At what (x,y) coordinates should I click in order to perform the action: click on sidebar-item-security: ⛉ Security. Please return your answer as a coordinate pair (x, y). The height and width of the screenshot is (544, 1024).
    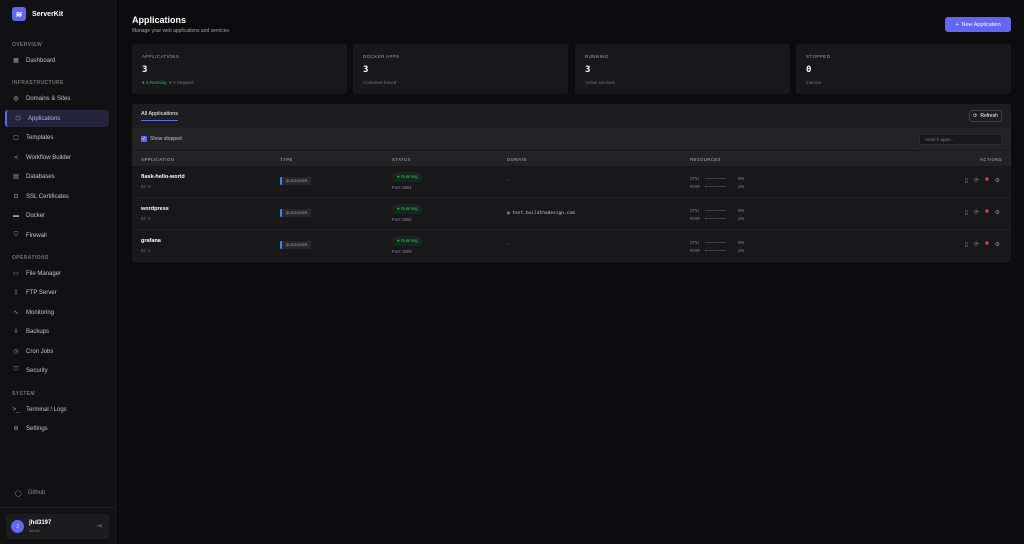
    Looking at the image, I should click on (57, 370).